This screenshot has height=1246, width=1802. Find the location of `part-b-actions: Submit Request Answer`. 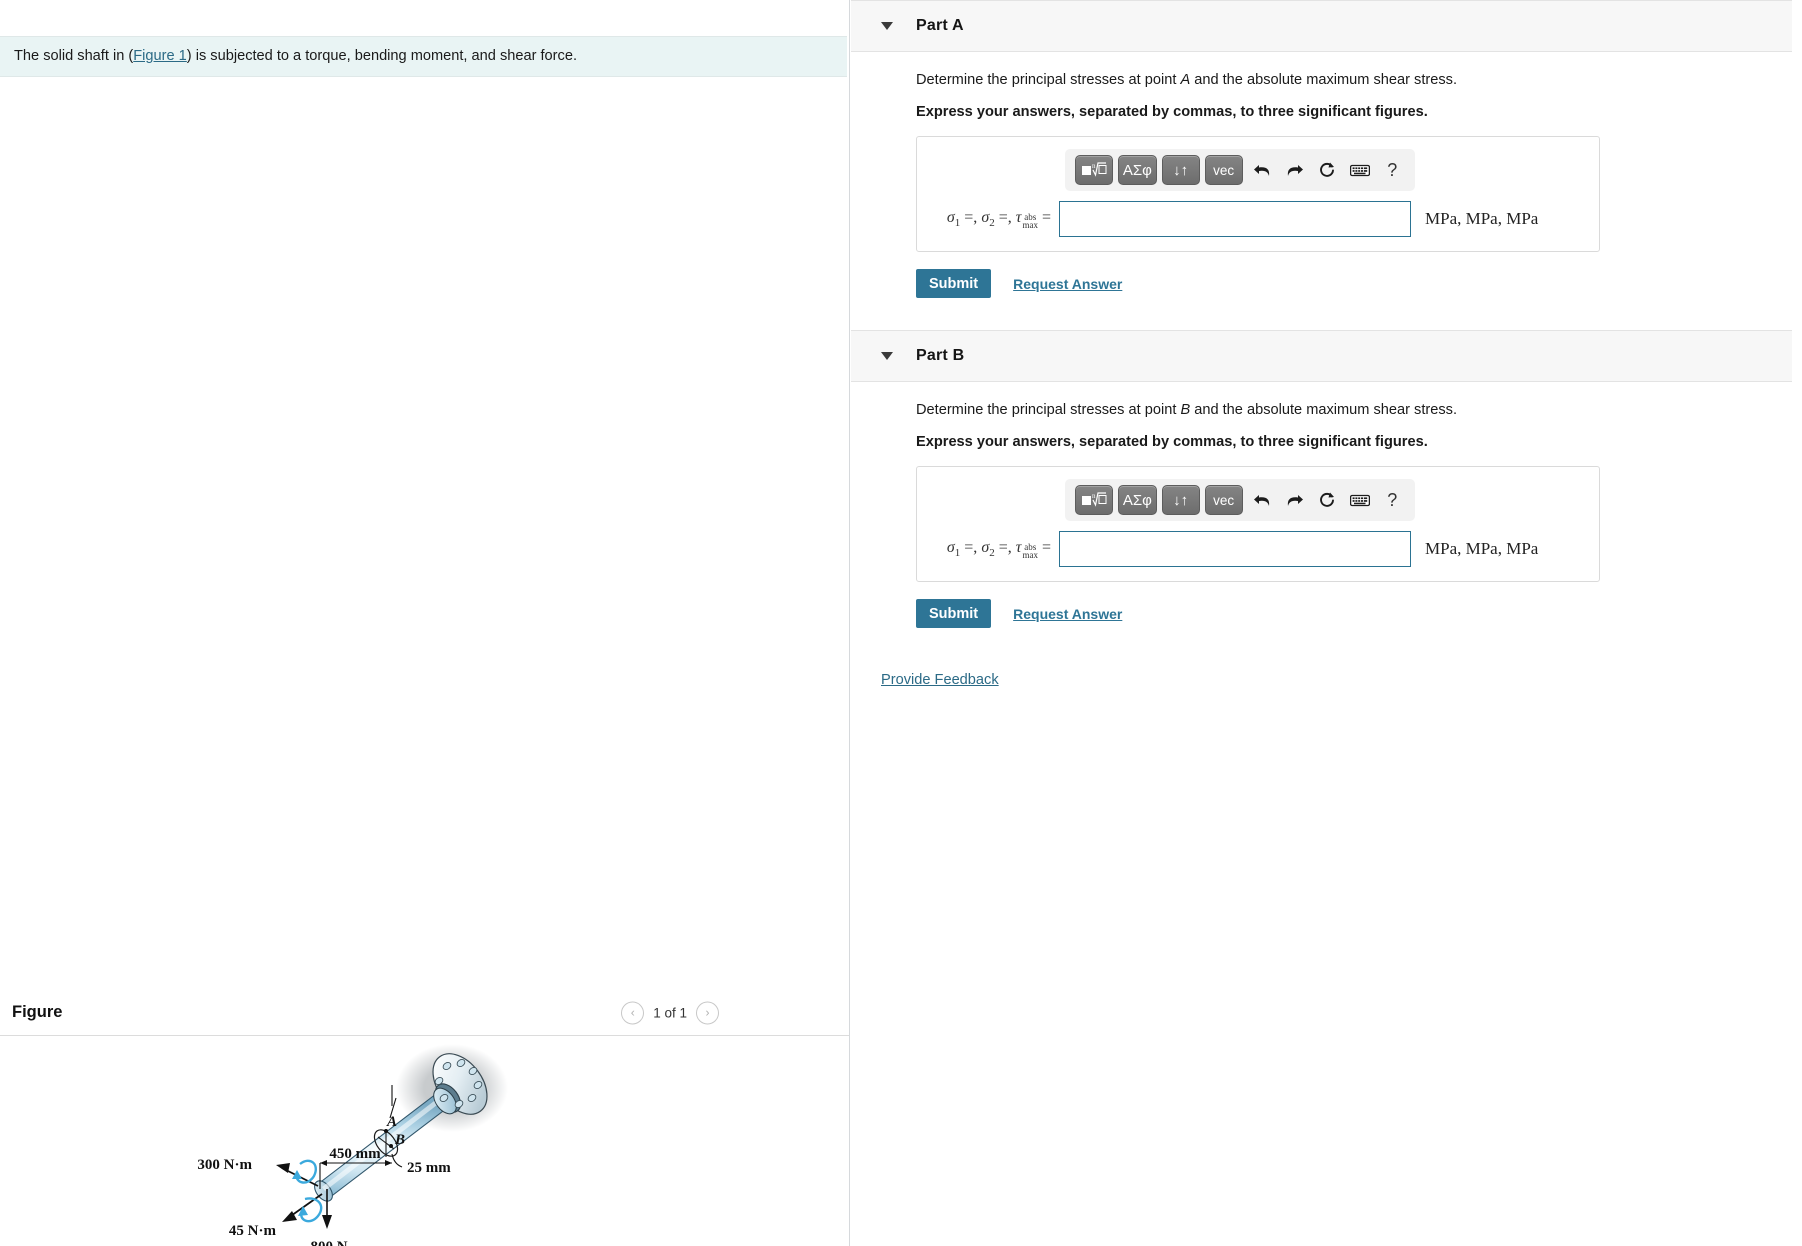

part-b-actions: Submit Request Answer is located at coordinates (1359, 613).